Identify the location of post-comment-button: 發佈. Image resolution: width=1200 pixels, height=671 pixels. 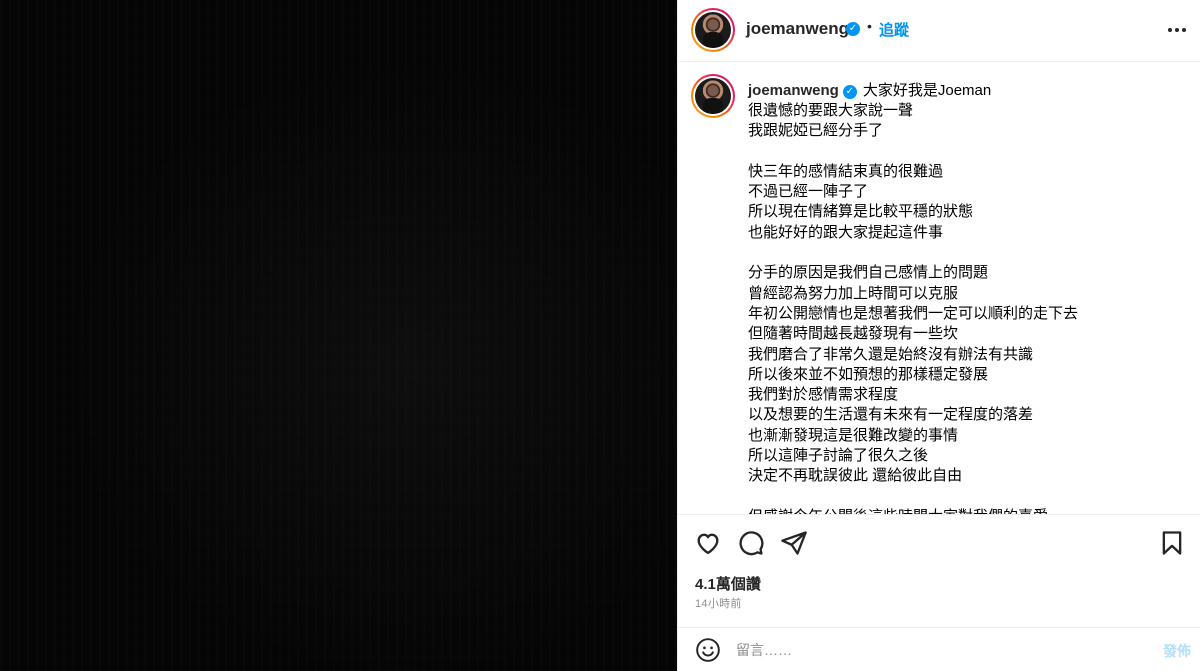
(1177, 651).